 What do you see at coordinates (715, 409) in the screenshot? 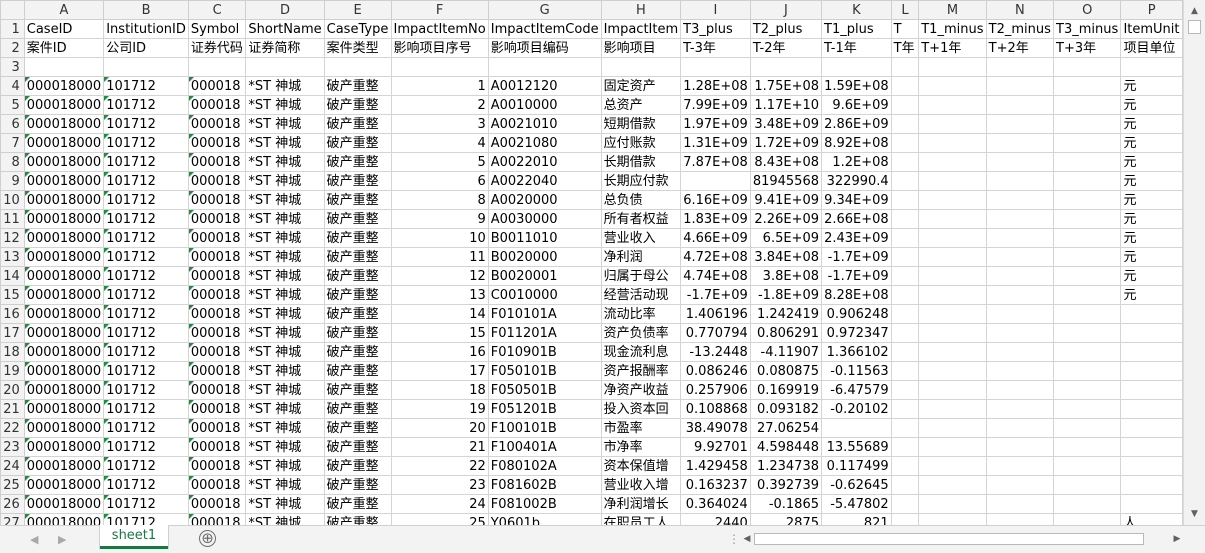
I see `cell-t3-plus: 0.108868` at bounding box center [715, 409].